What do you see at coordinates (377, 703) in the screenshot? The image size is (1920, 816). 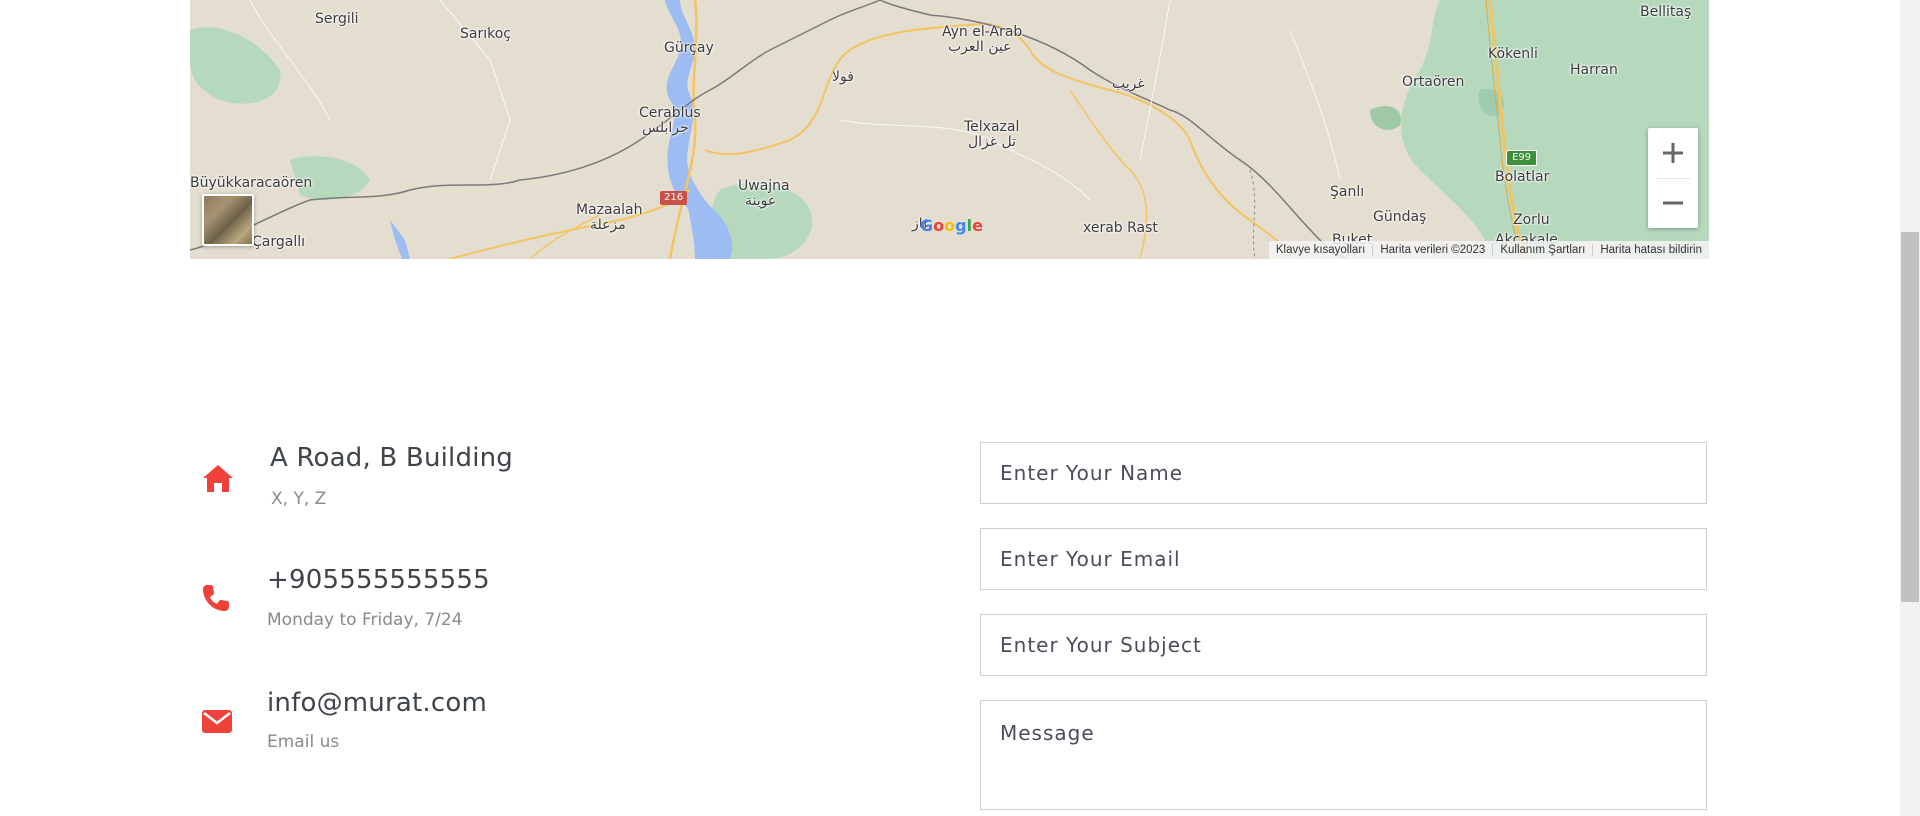 I see `email-address: info@murat.com` at bounding box center [377, 703].